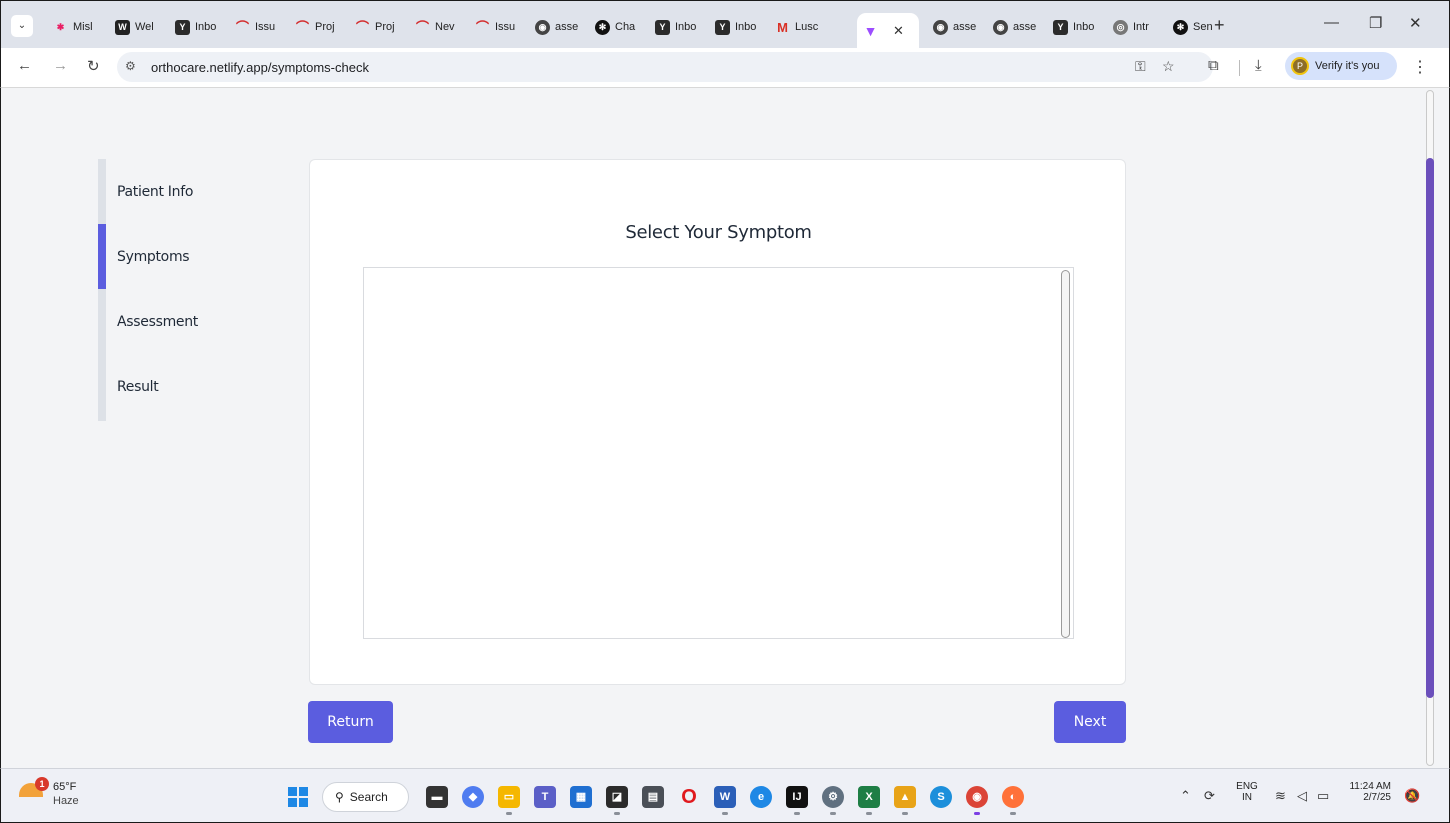 This screenshot has width=1450, height=823. Describe the element at coordinates (1213, 65) in the screenshot. I see `extensions-icon: ⧉` at that location.